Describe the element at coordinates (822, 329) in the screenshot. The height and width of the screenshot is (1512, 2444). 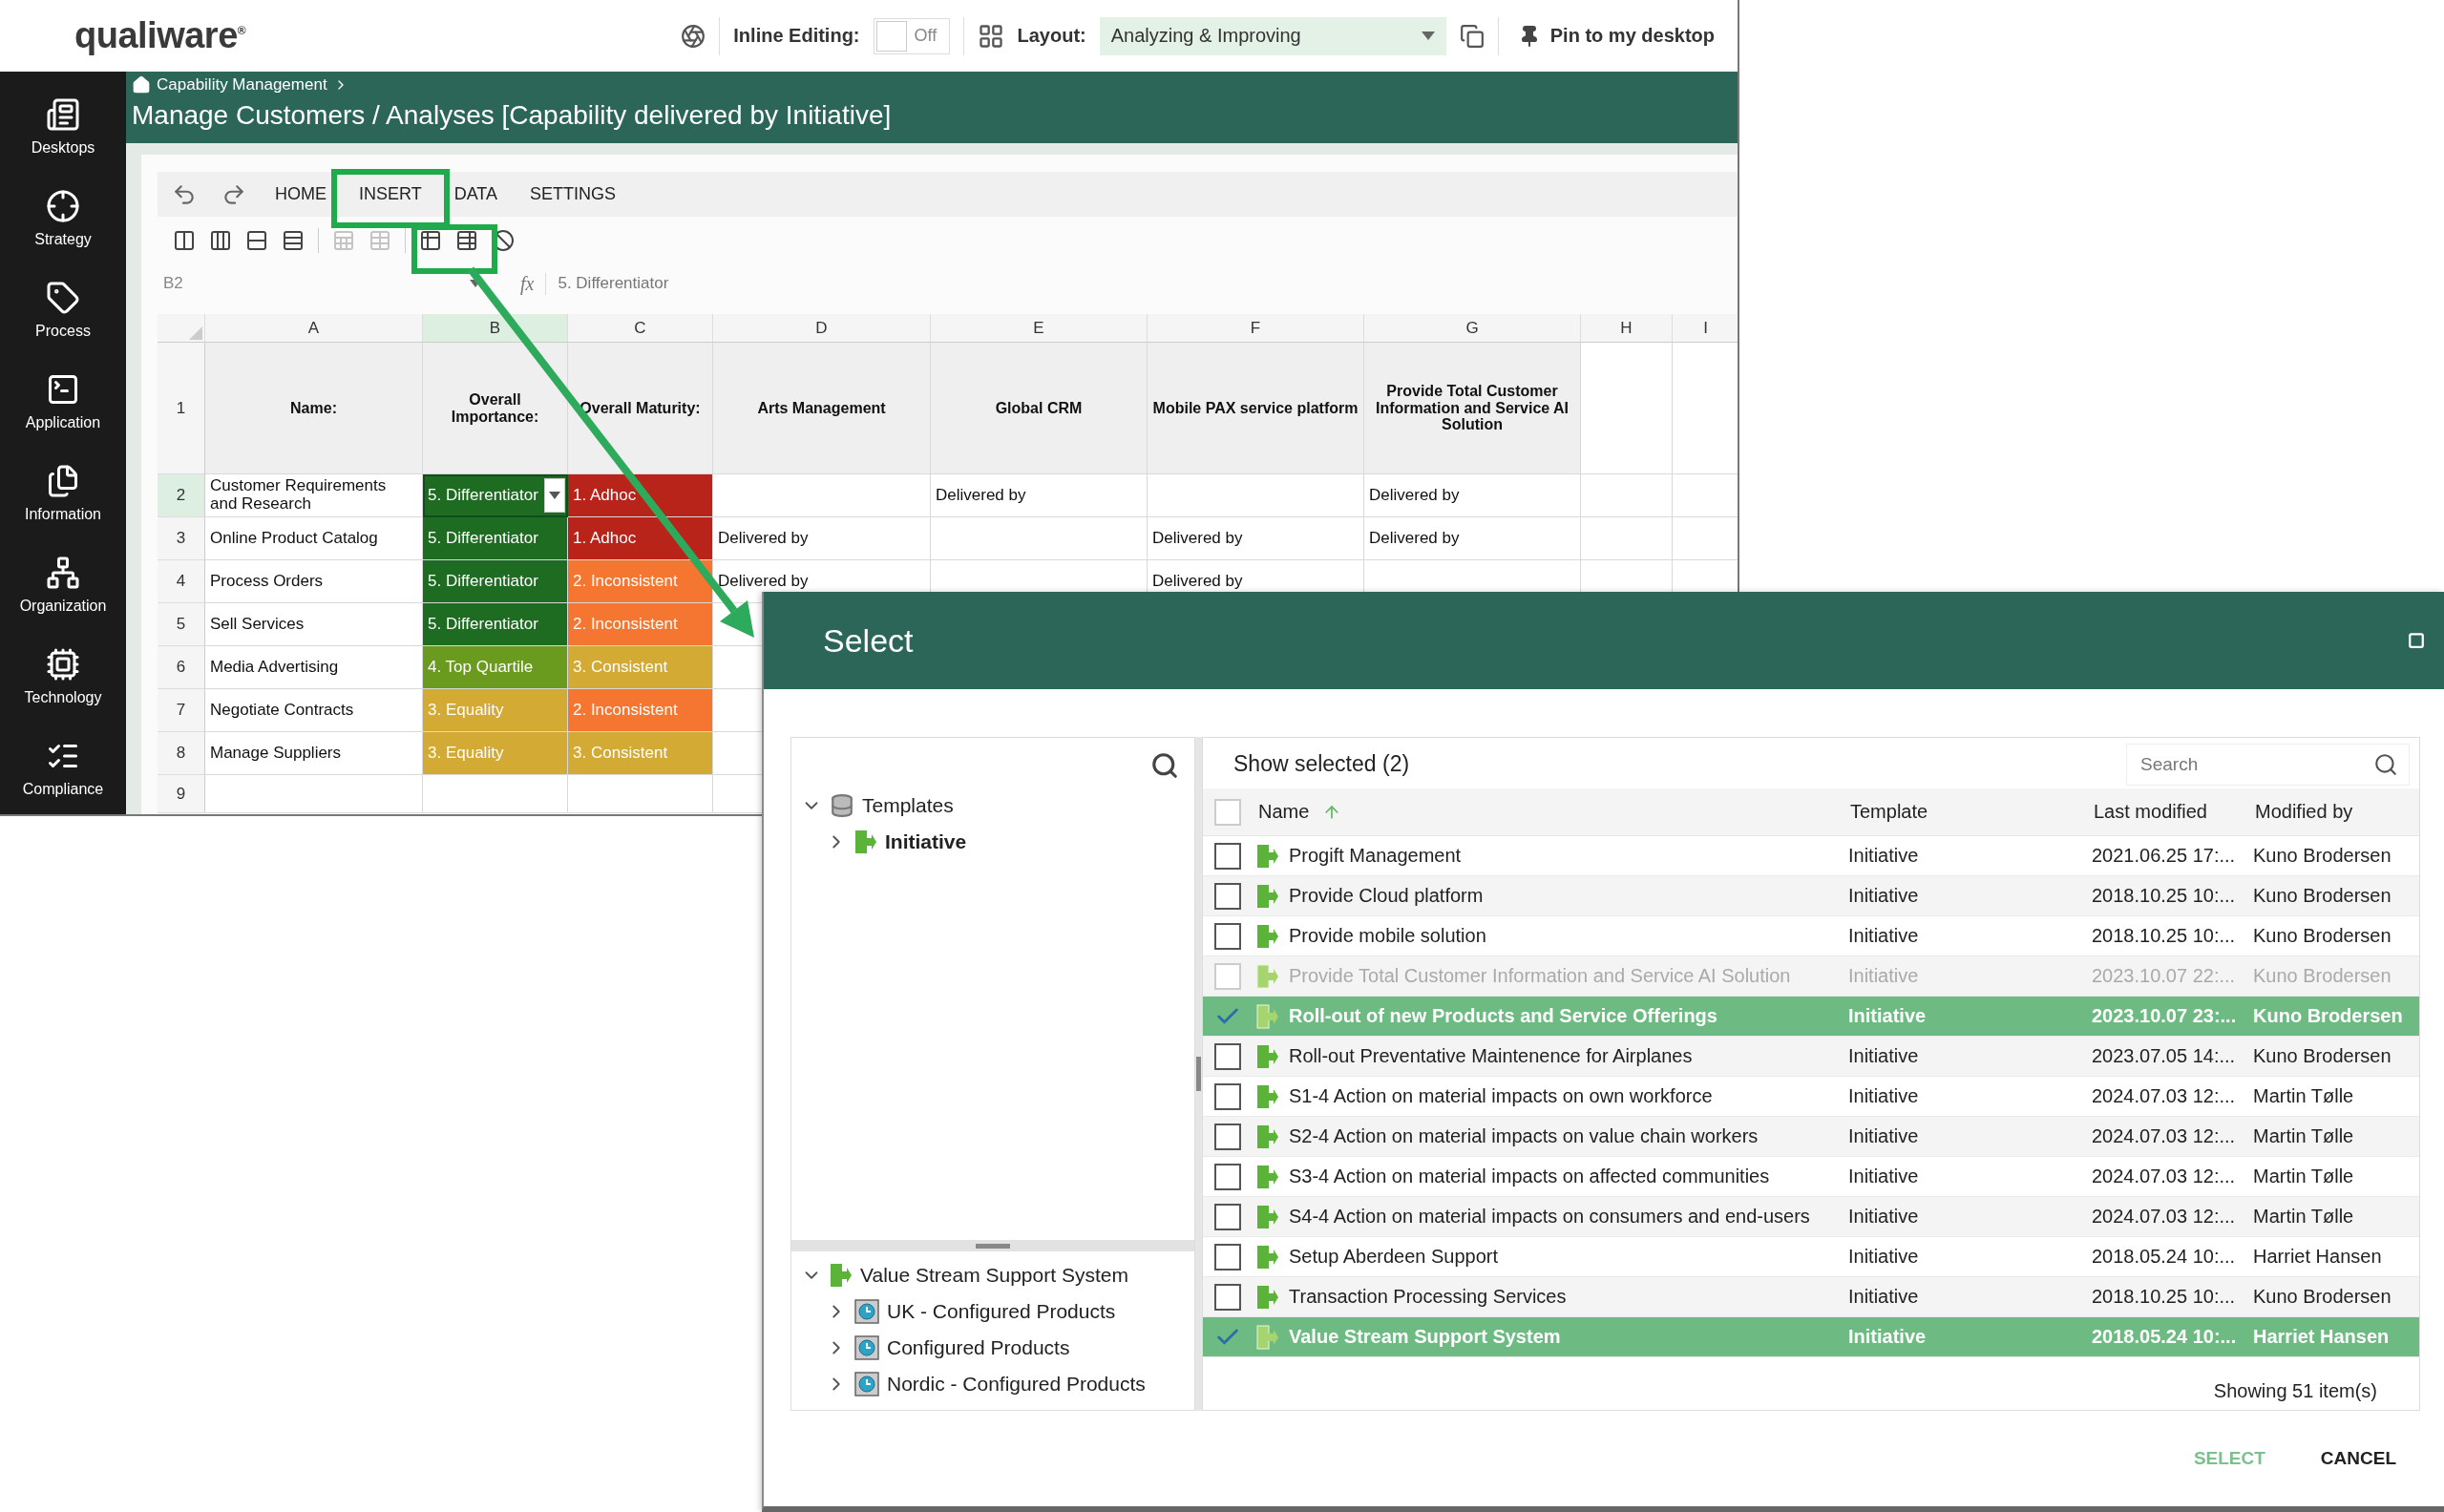
I see `column-header: D` at that location.